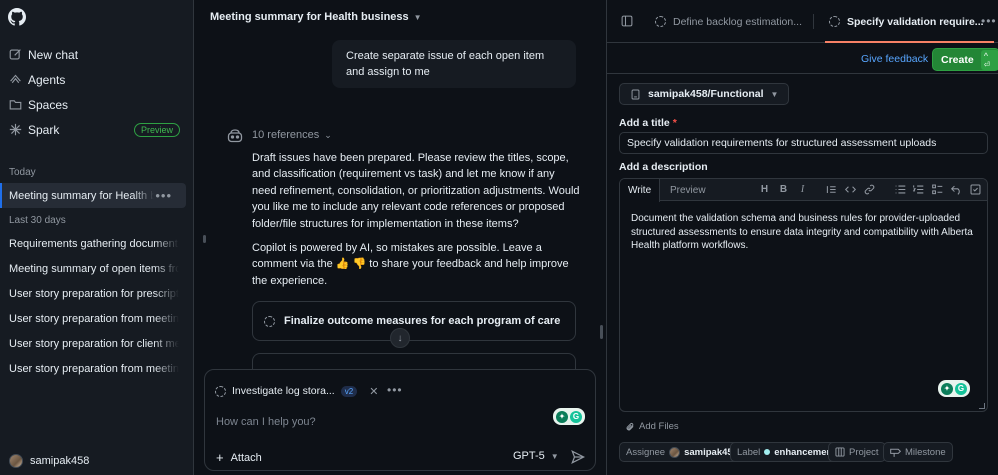  Describe the element at coordinates (529, 456) in the screenshot. I see `model-label: GPT-5` at that location.